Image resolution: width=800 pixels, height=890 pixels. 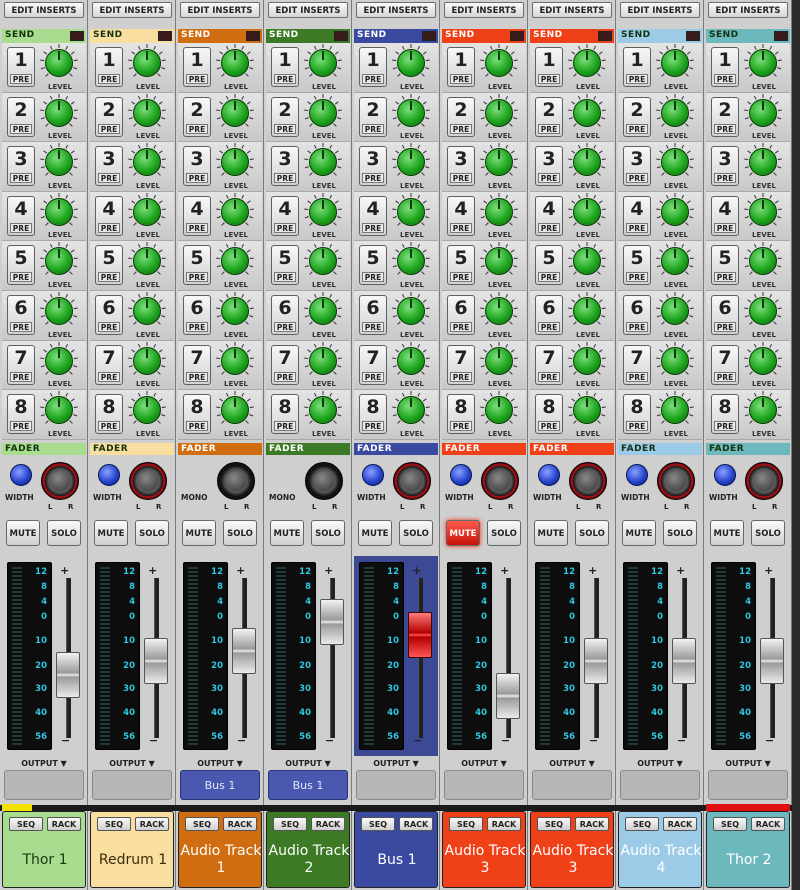 What do you see at coordinates (290, 824) in the screenshot?
I see `seq-button: SEQ` at bounding box center [290, 824].